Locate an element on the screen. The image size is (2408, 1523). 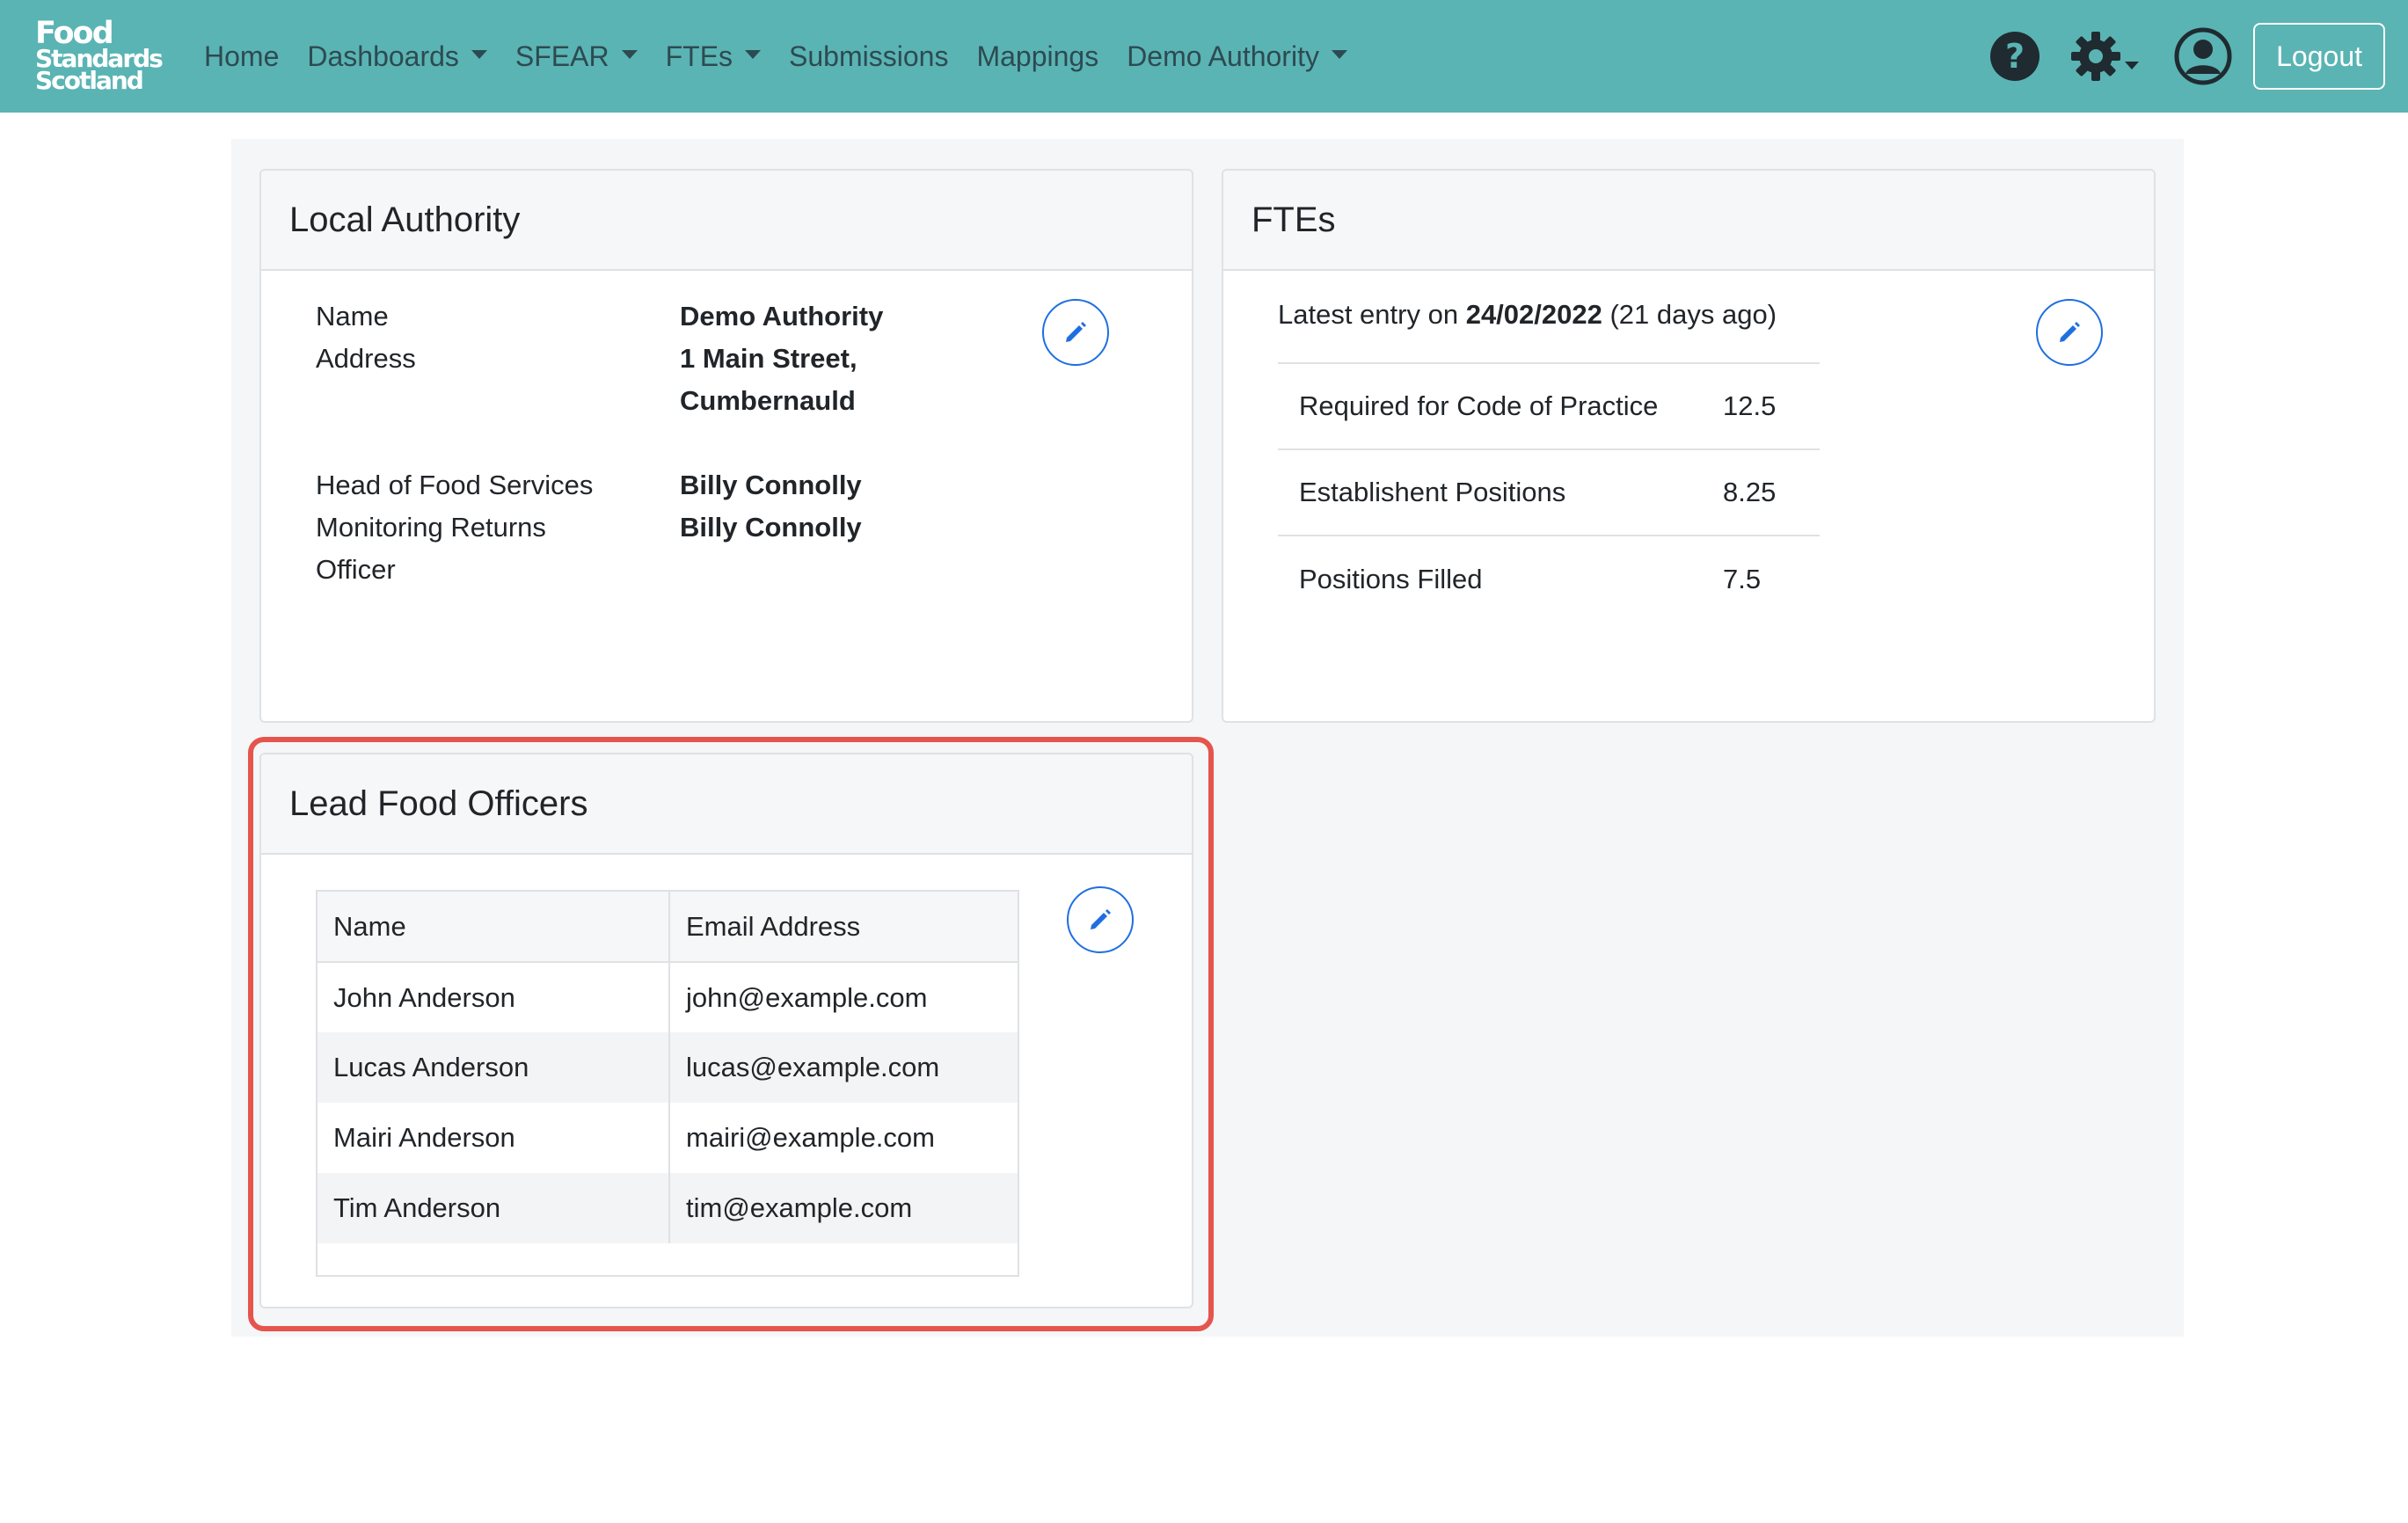
nav-sfear-label: SFEAR is located at coordinates (561, 56).